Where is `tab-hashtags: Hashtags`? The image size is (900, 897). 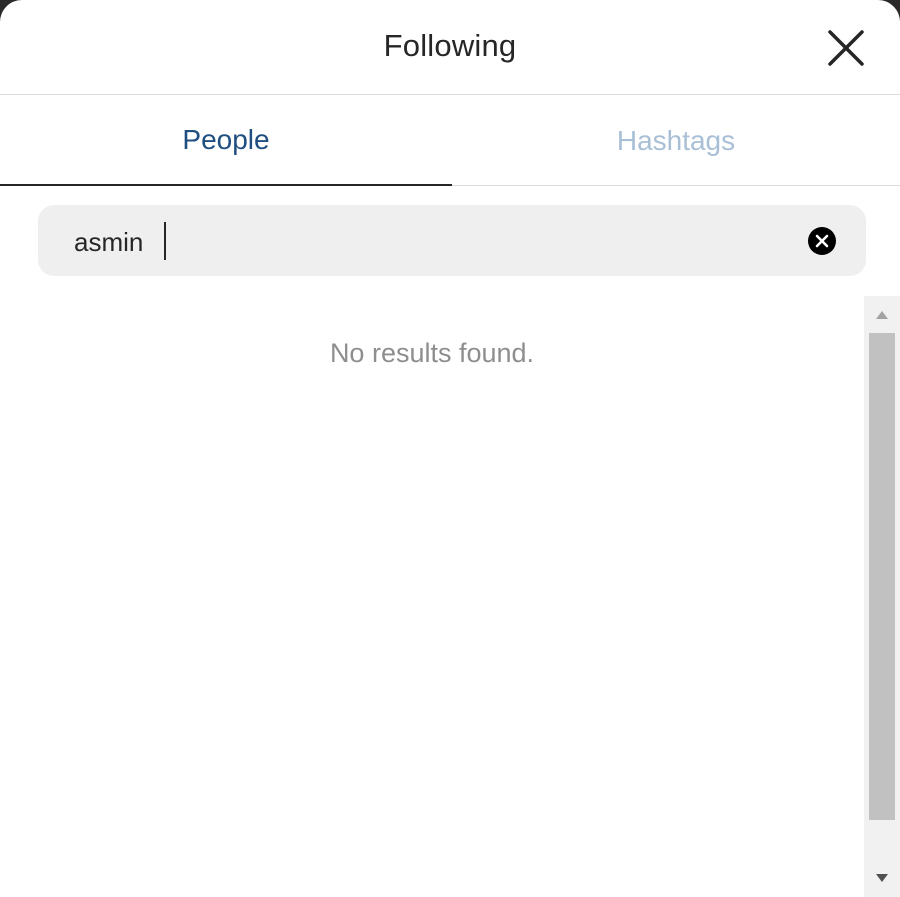
tab-hashtags: Hashtags is located at coordinates (676, 141).